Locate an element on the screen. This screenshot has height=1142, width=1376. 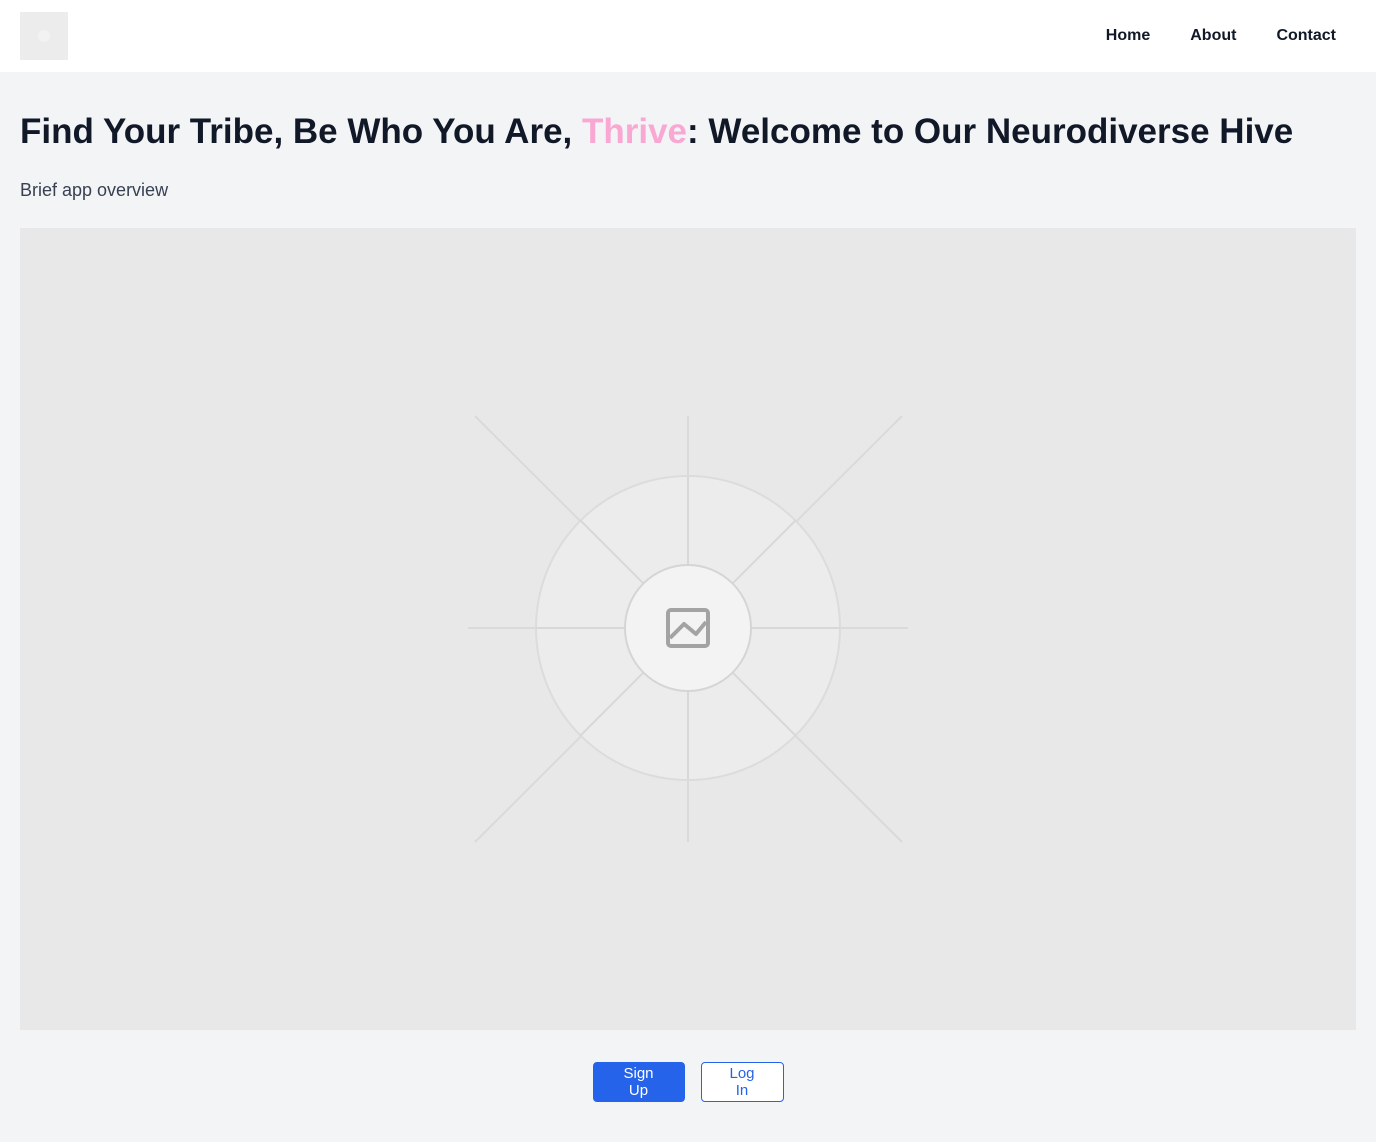
title-part-2: : Welcome to Our Neurodiverse Hive is located at coordinates (990, 131).